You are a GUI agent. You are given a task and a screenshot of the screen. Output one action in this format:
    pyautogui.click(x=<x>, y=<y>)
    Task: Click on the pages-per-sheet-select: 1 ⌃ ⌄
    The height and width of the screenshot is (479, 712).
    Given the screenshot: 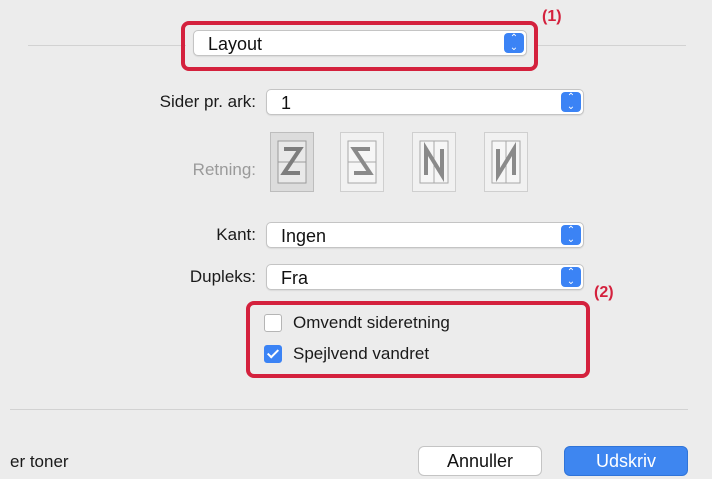 What is the action you would take?
    pyautogui.click(x=425, y=102)
    